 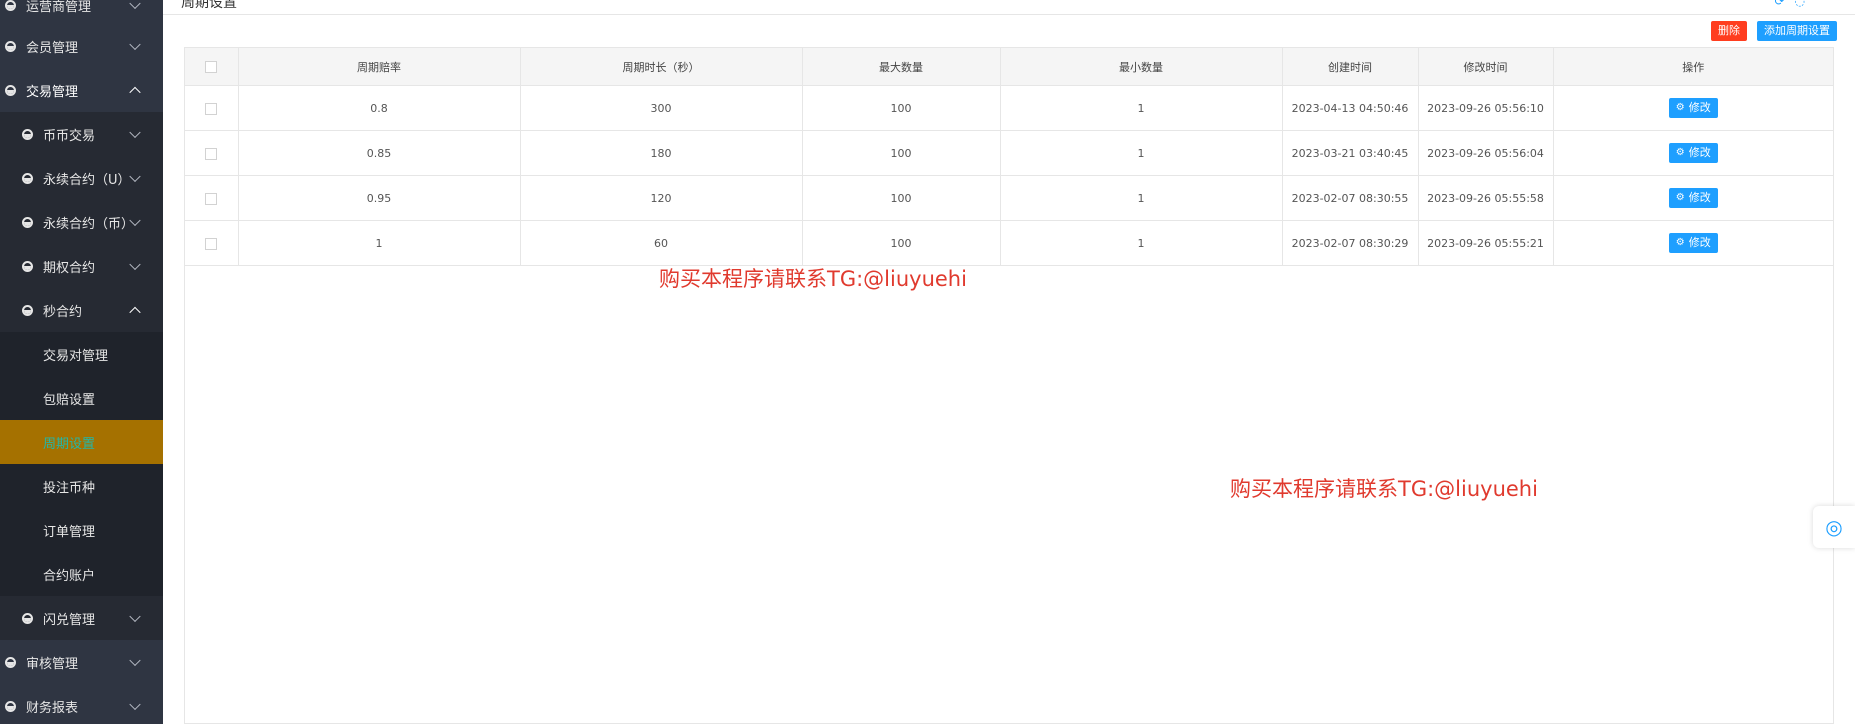 What do you see at coordinates (379, 67) in the screenshot?
I see `column-header: 周期赔率` at bounding box center [379, 67].